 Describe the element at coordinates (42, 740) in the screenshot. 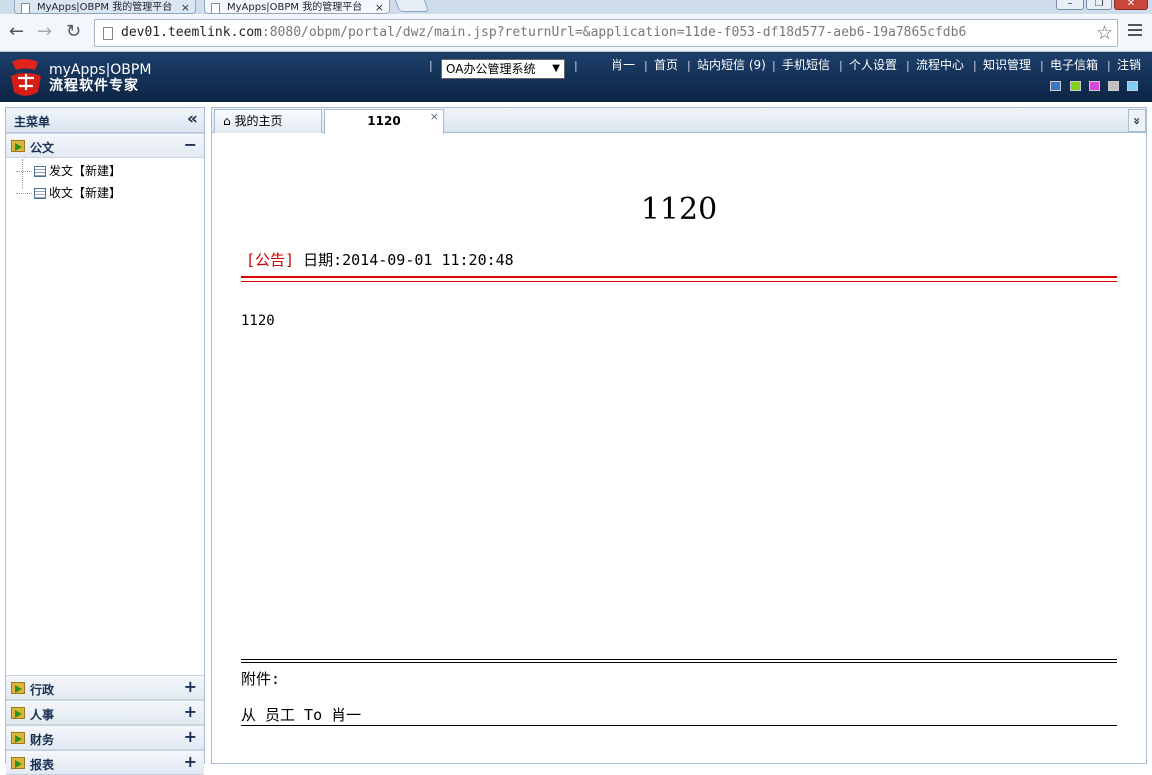

I see `menu-group-label: 财务` at that location.